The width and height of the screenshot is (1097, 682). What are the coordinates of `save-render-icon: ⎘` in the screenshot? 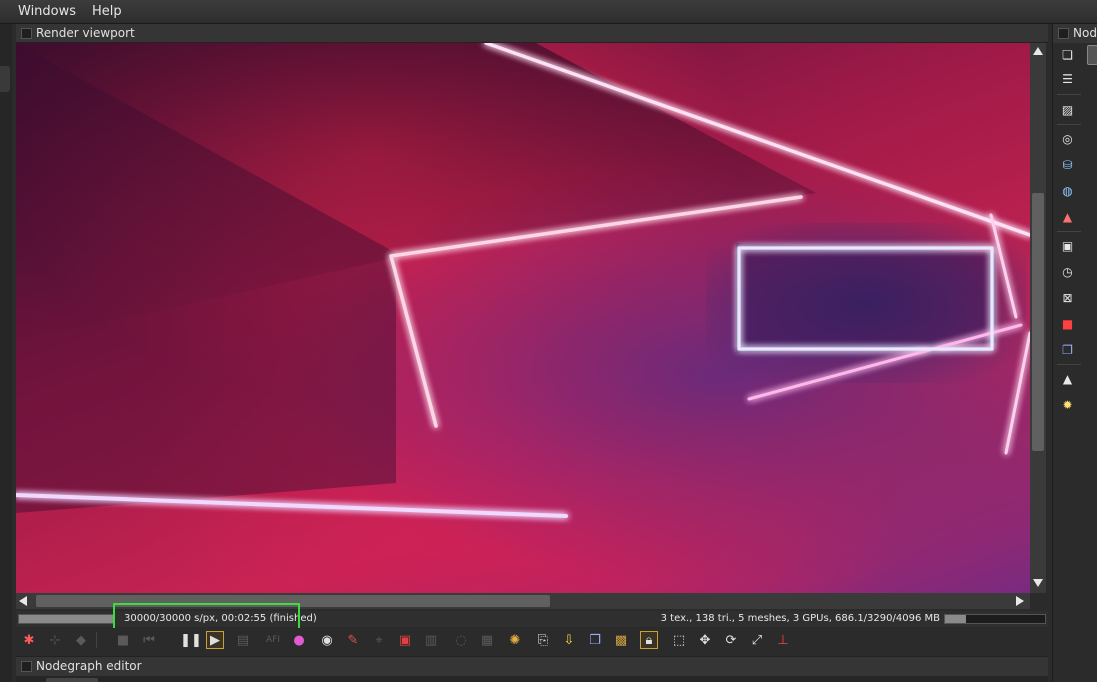 It's located at (543, 640).